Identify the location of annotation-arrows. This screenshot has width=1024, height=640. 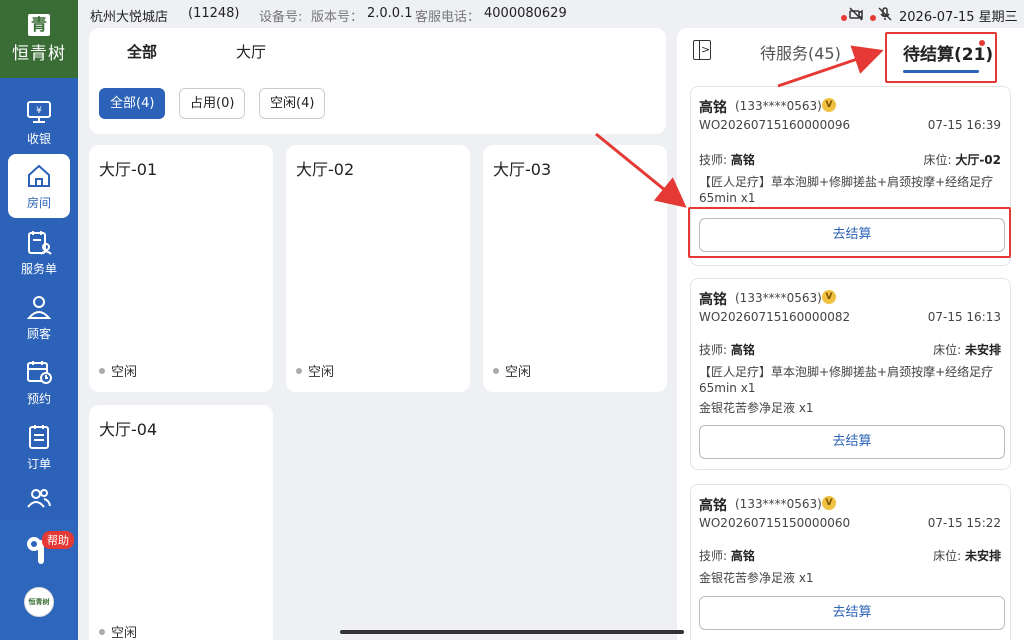
(739, 126).